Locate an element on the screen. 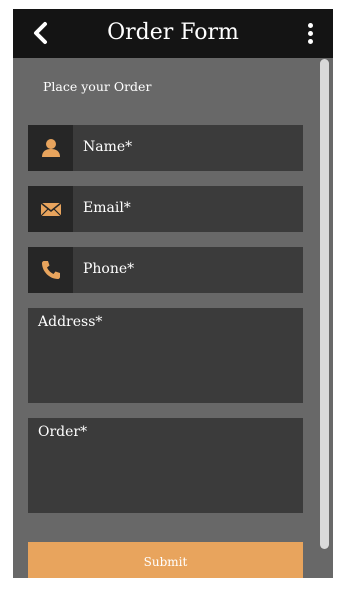 This screenshot has width=337, height=592. phone-placeholder: Phone* is located at coordinates (109, 269).